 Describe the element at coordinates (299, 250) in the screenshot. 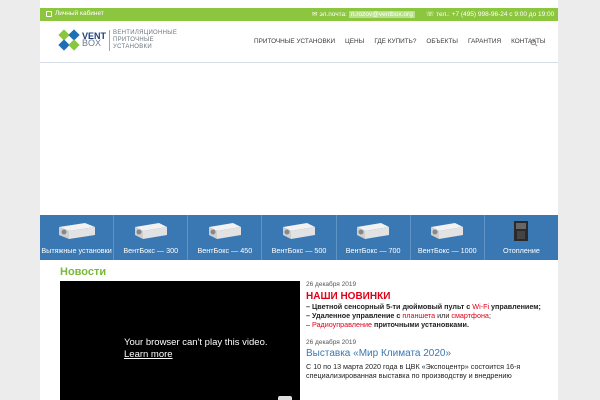

I see `product-label: ВентБокс — 500` at that location.